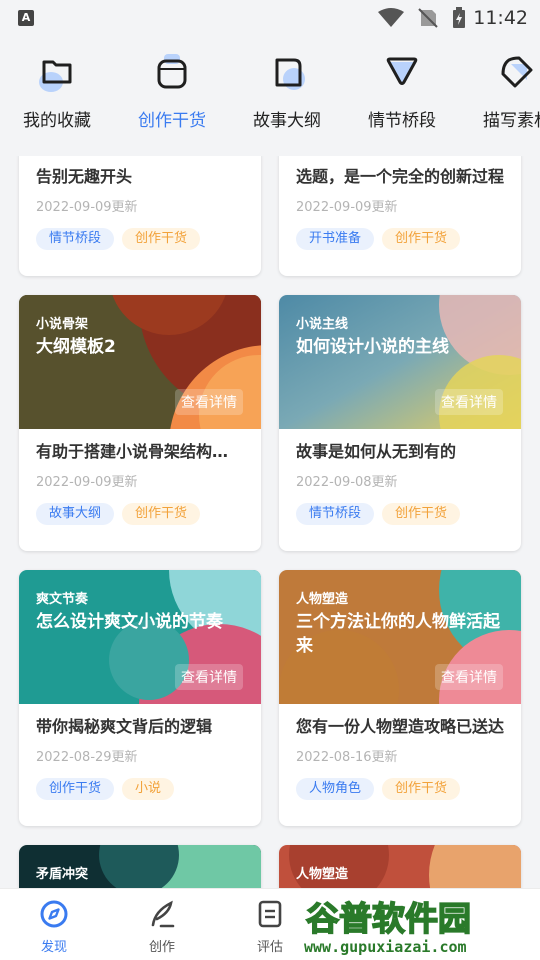 Image resolution: width=540 pixels, height=960 pixels. I want to click on watermark-logo-art: 谷普软件园 www.gupuxiazai.com, so click(388, 927).